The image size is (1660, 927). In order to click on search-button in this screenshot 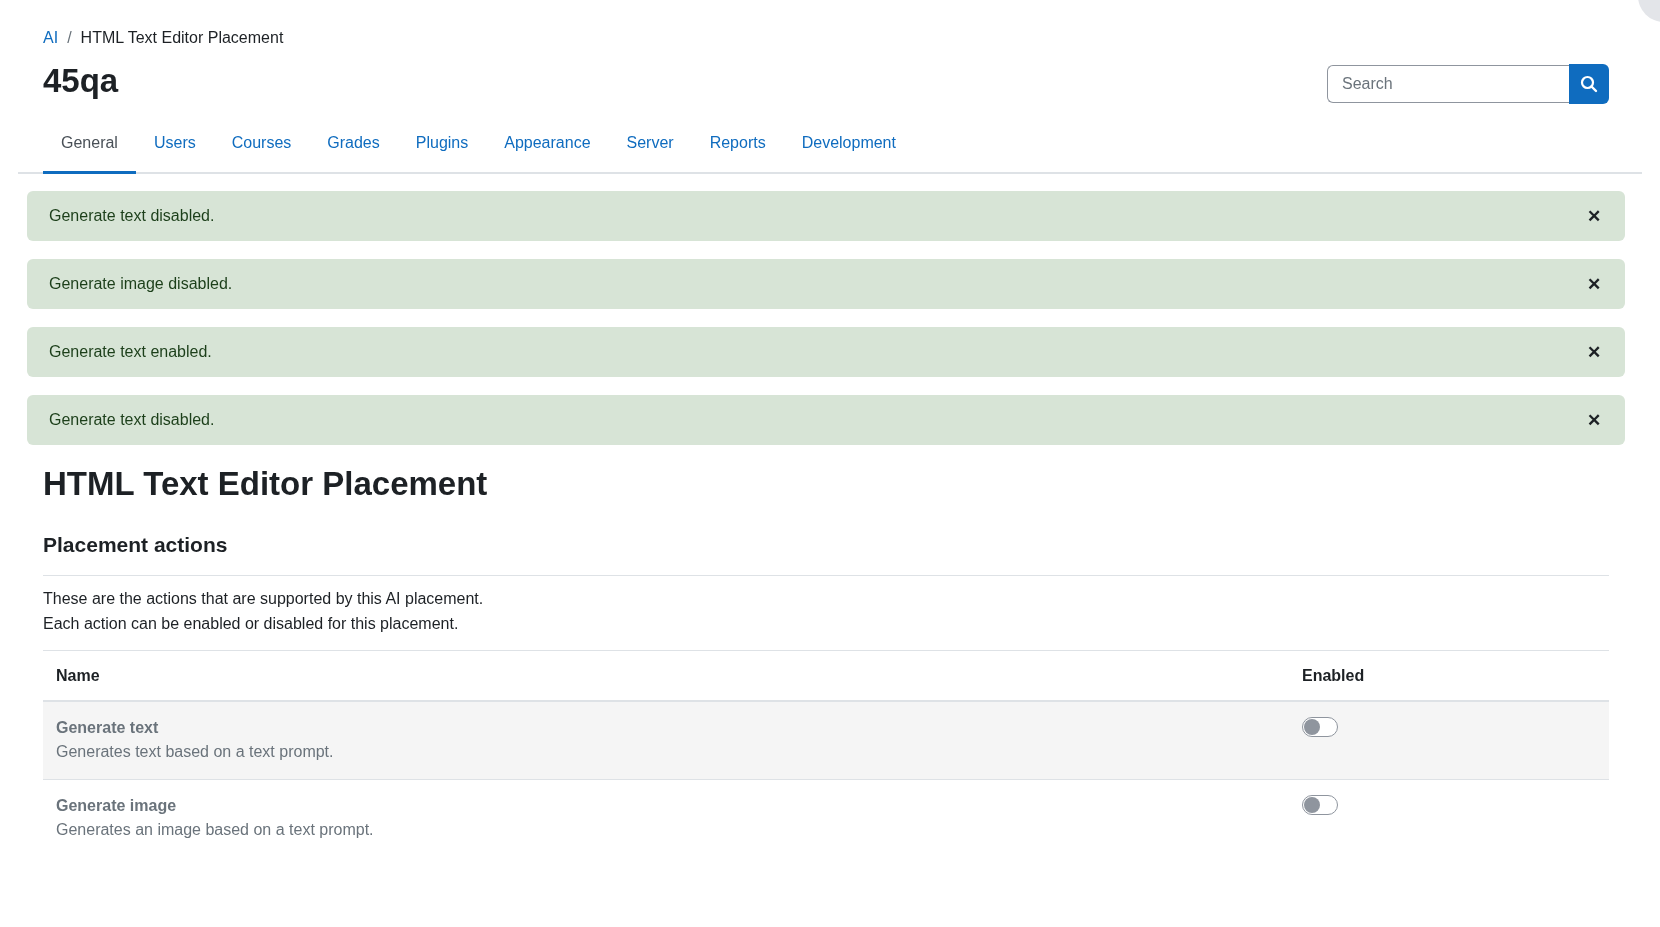, I will do `click(1589, 84)`.